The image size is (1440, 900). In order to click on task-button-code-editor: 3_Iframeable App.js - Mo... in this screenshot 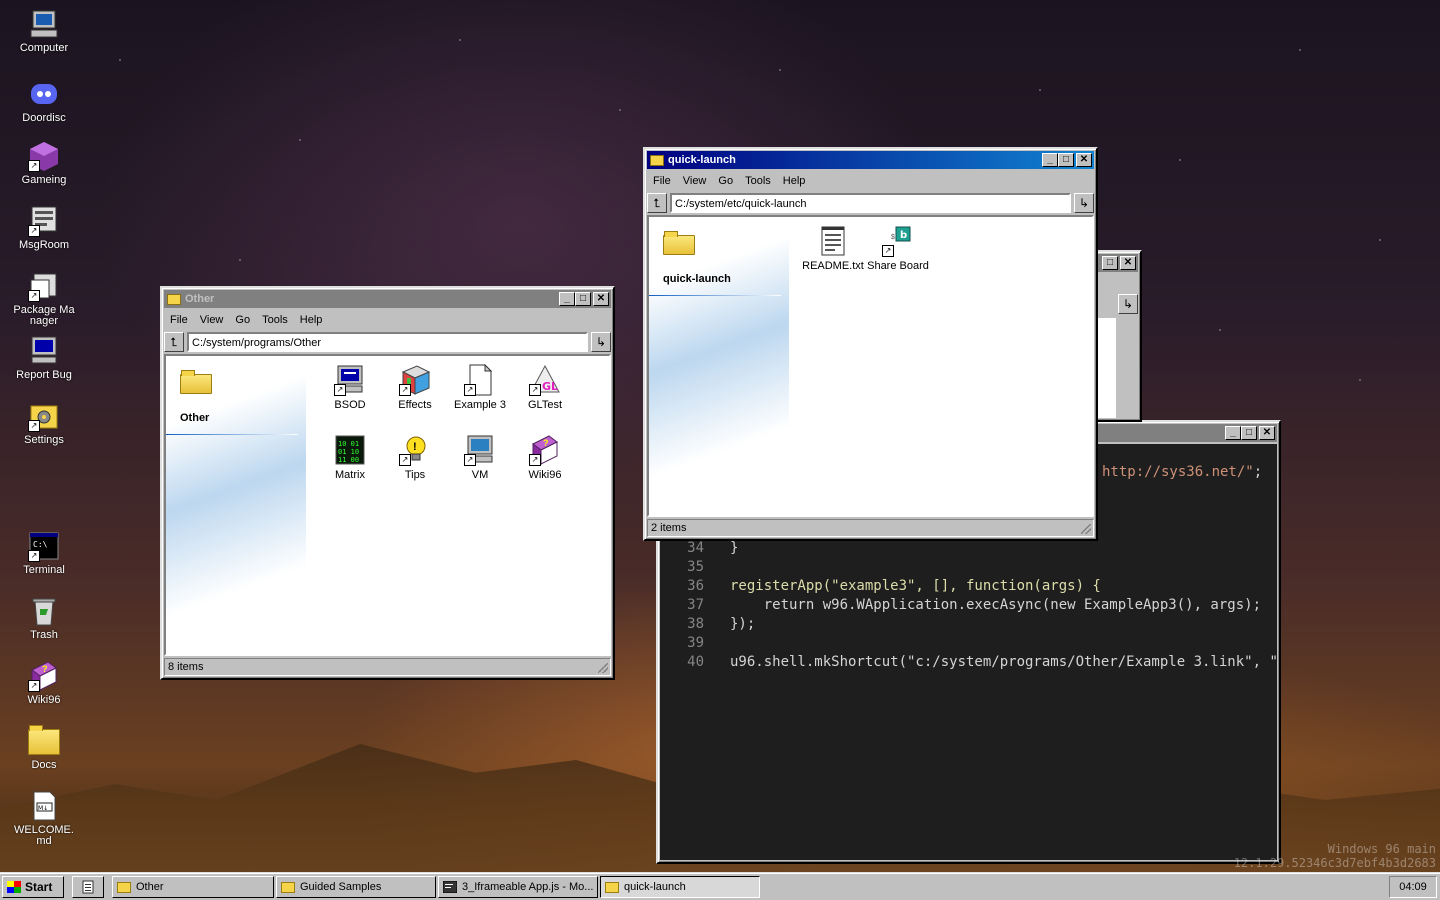, I will do `click(518, 887)`.